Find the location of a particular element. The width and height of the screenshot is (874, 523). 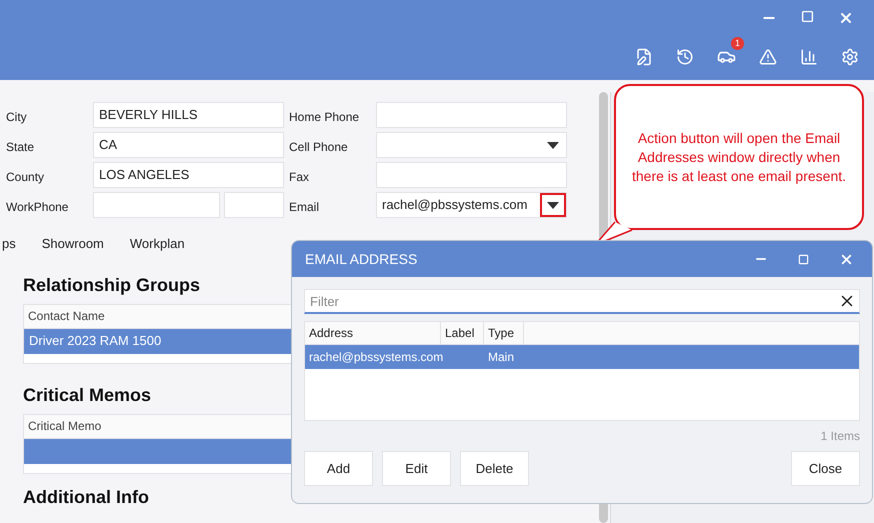

column-header: Label is located at coordinates (462, 333).